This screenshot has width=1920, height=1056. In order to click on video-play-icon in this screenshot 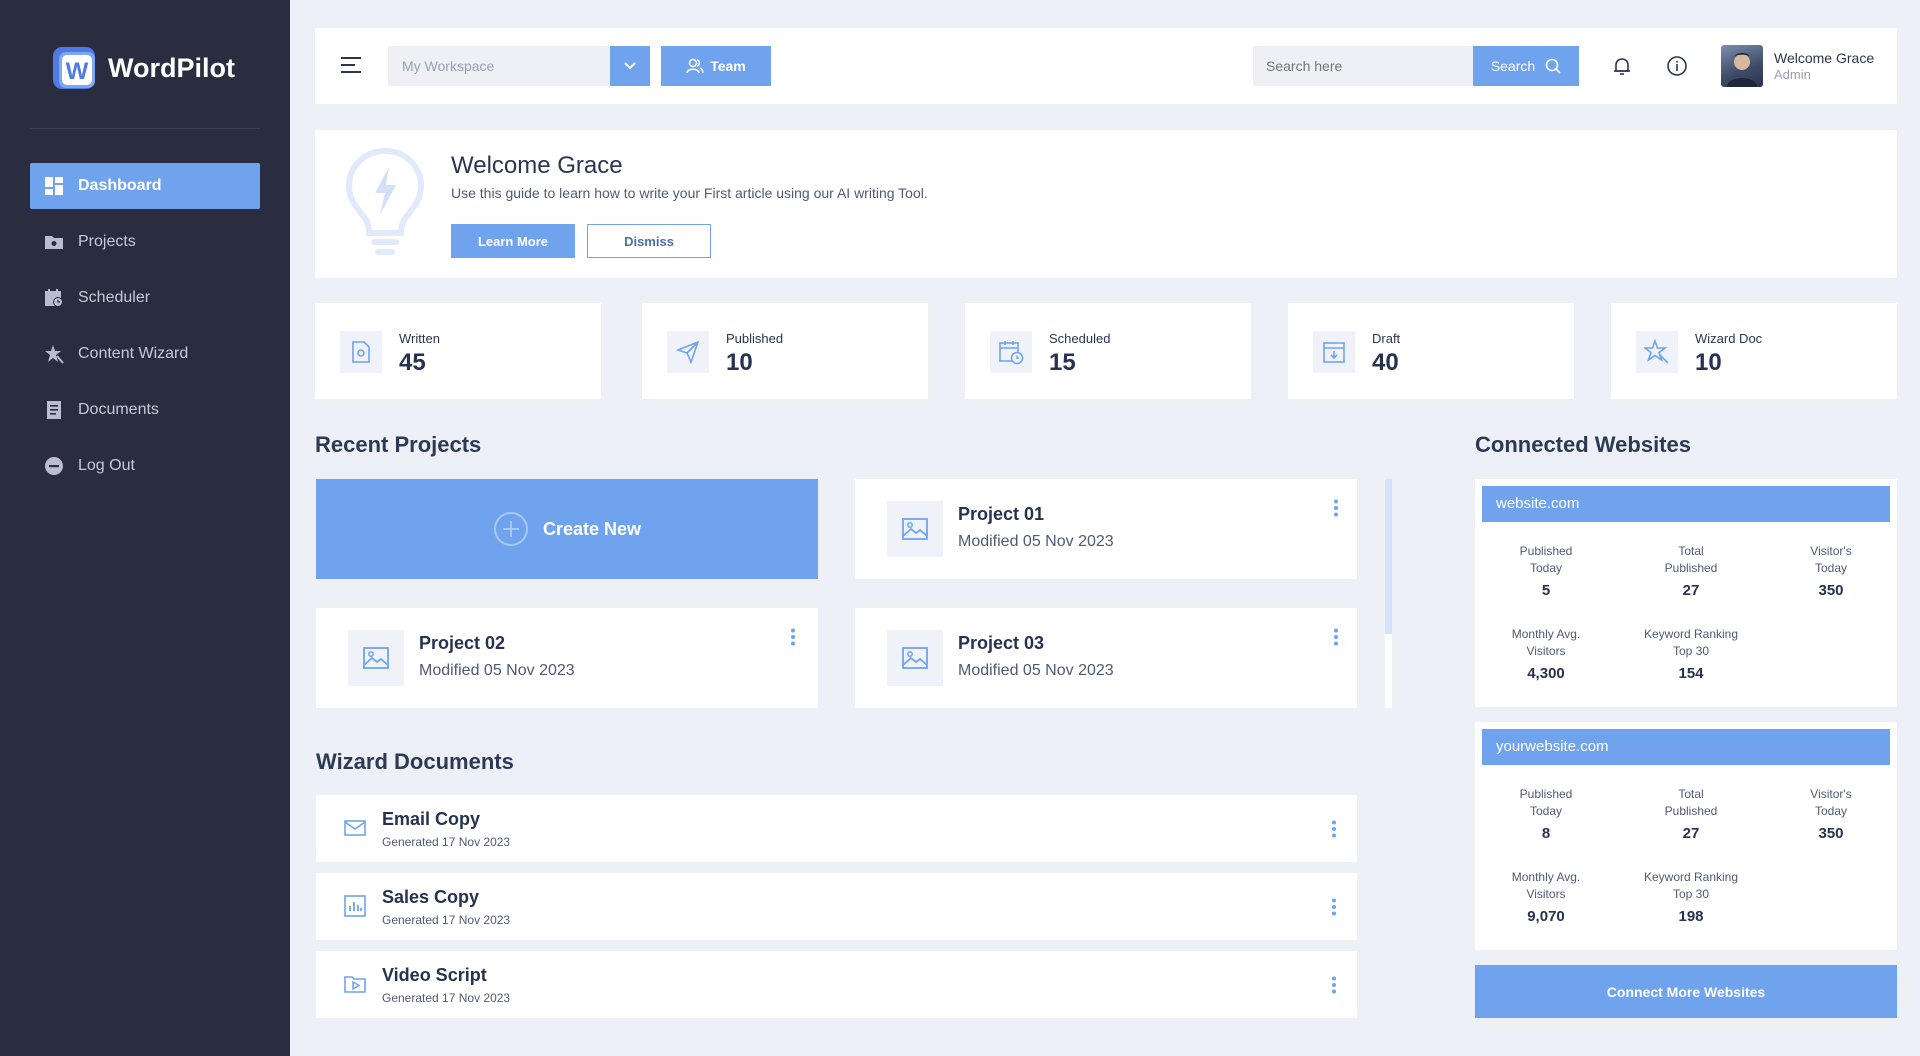, I will do `click(355, 984)`.